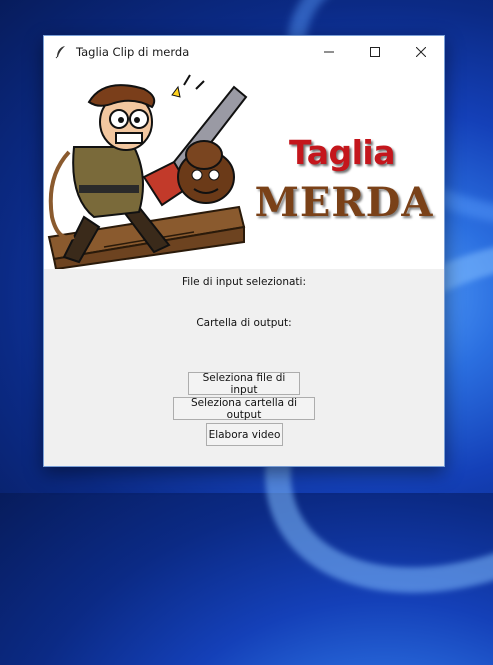  I want to click on maximize-icon, so click(375, 51).